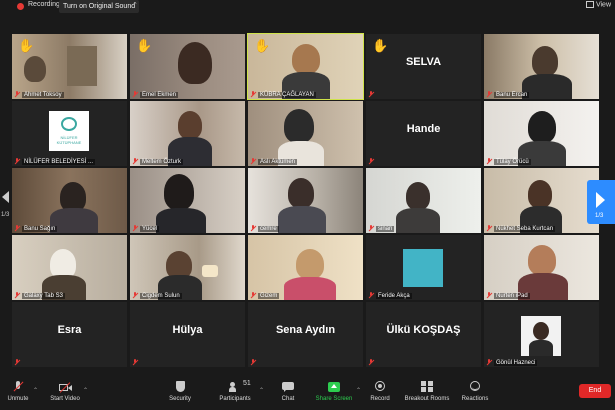 Image resolution: width=615 pixels, height=410 pixels. Describe the element at coordinates (358, 390) in the screenshot. I see `share-options-caret-icon: ⌃` at that location.